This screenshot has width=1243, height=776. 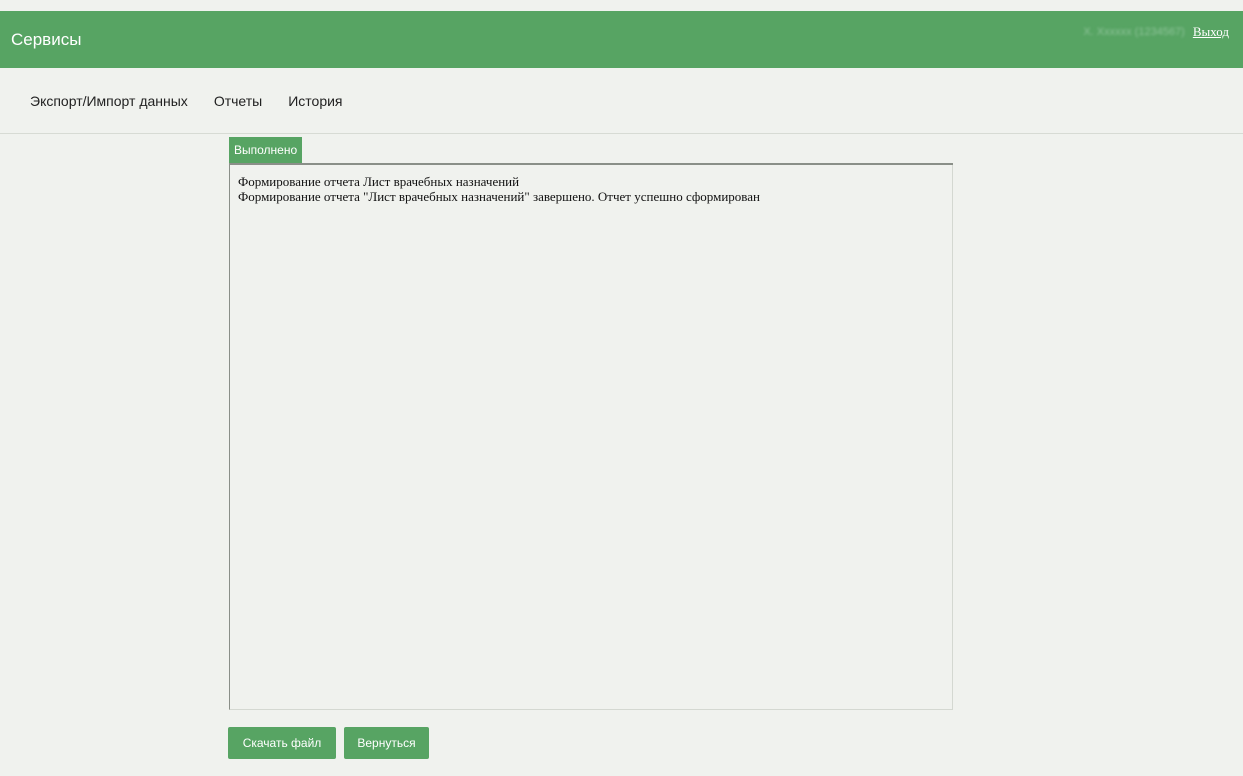 What do you see at coordinates (1211, 32) in the screenshot?
I see `logout-link: Выход` at bounding box center [1211, 32].